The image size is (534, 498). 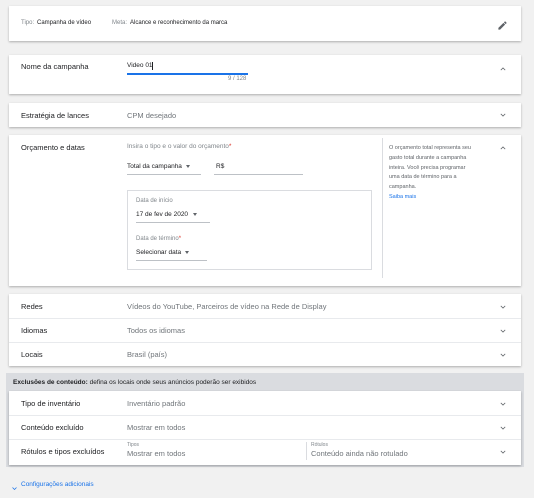 I want to click on budget-help-panel, so click(x=382, y=208).